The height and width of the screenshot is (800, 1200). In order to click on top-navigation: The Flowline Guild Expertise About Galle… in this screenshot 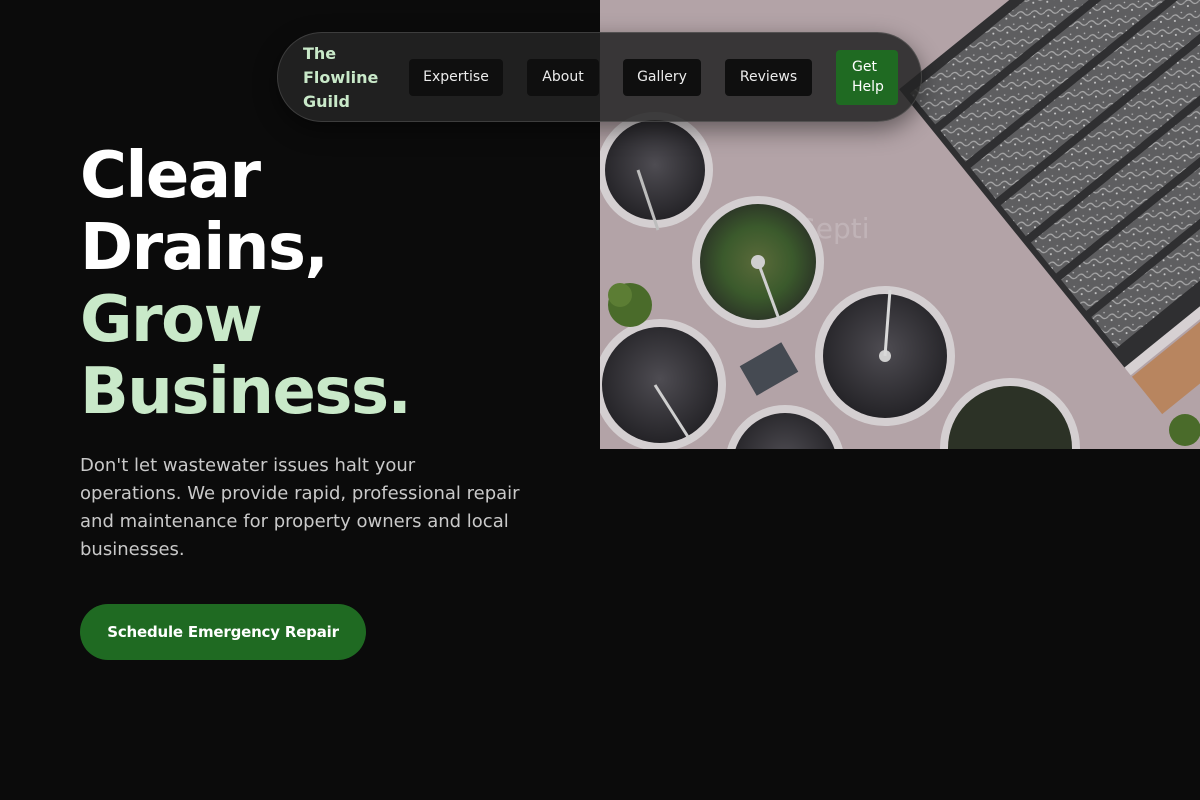, I will do `click(599, 77)`.